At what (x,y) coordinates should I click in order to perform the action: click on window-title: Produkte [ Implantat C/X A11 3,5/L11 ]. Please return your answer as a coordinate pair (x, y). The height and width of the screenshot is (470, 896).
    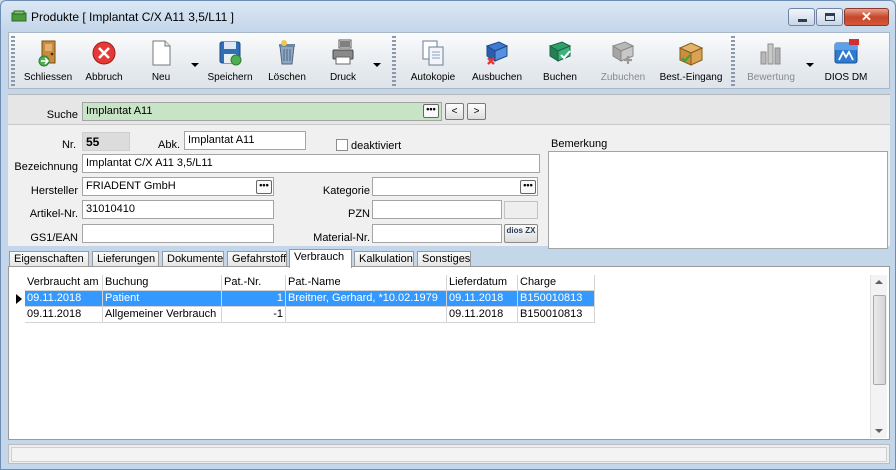
    Looking at the image, I should click on (133, 17).